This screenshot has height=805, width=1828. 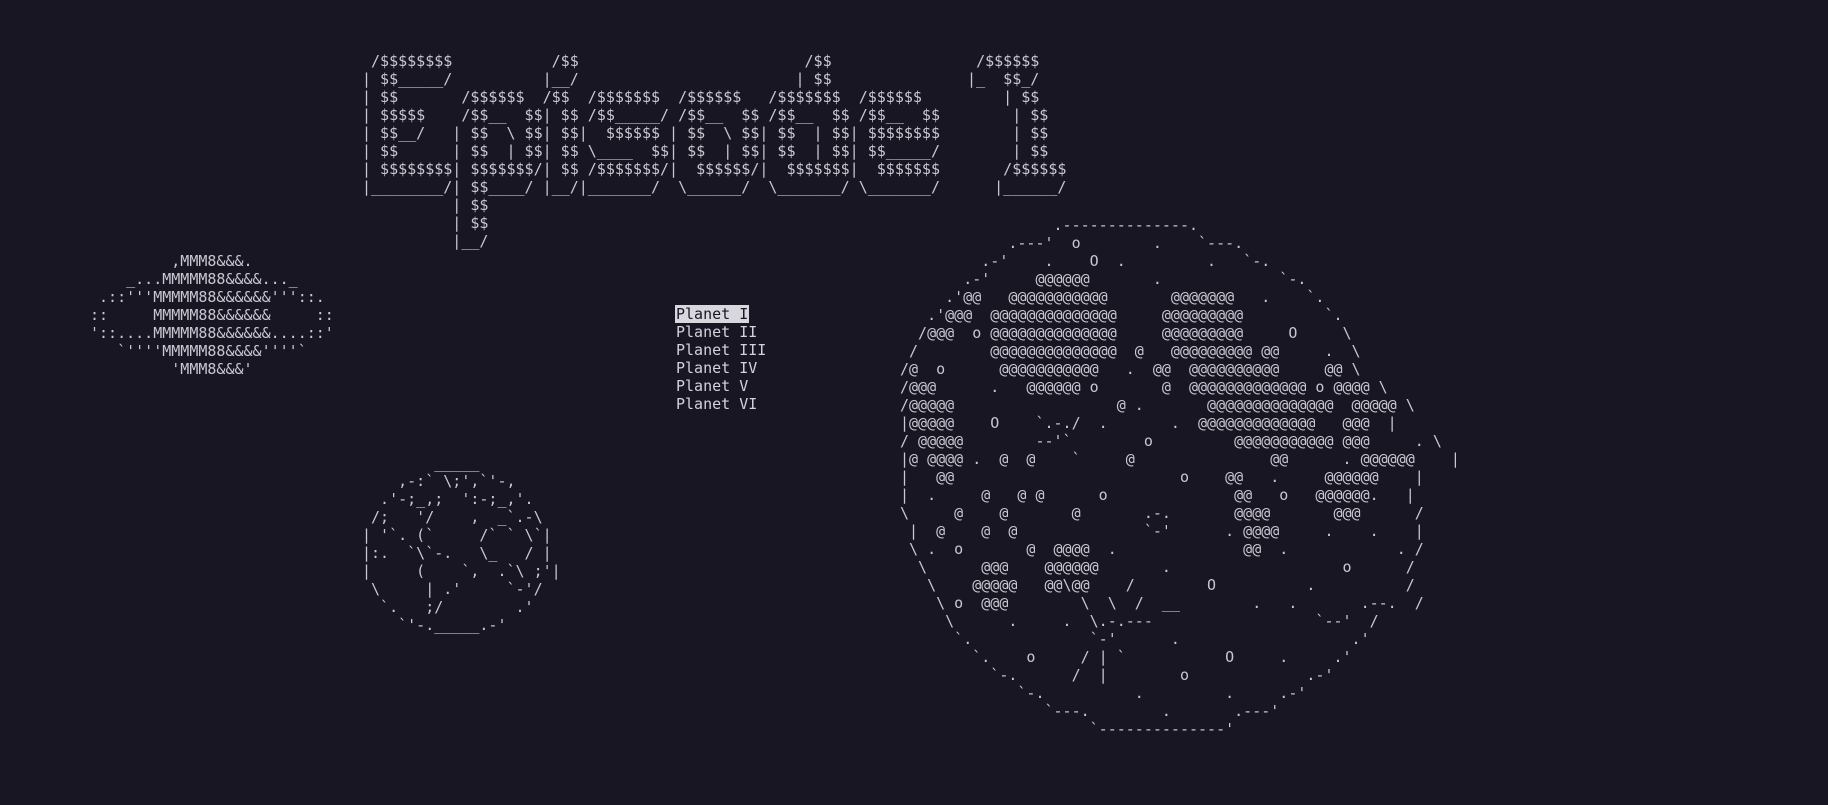 I want to click on menu-item-label: Planet I, so click(x=712, y=314).